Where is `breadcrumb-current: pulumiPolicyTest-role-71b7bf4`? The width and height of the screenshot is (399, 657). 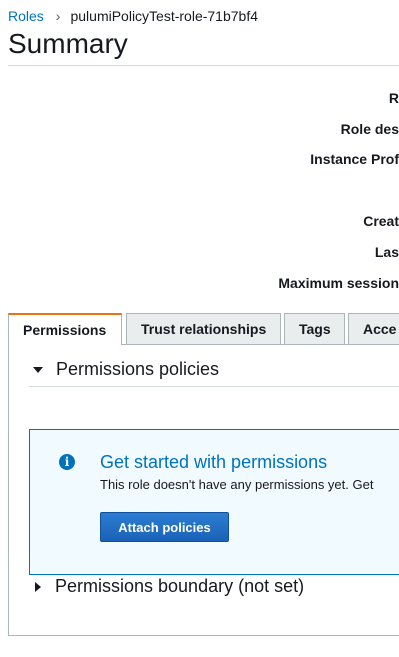
breadcrumb-current: pulumiPolicyTest-role-71b7bf4 is located at coordinates (164, 16).